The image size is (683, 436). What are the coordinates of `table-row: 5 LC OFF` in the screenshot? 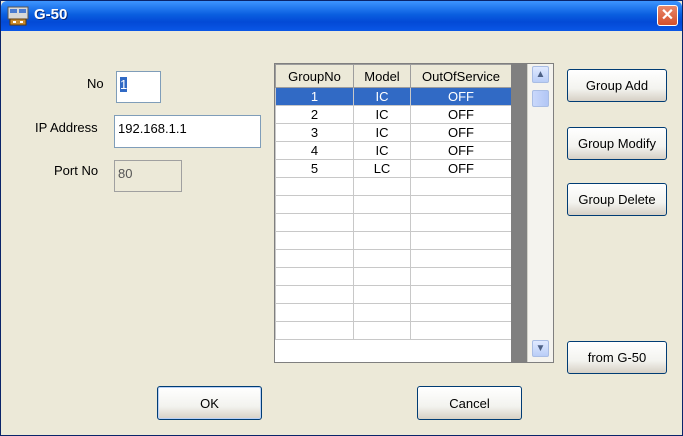 It's located at (393, 168).